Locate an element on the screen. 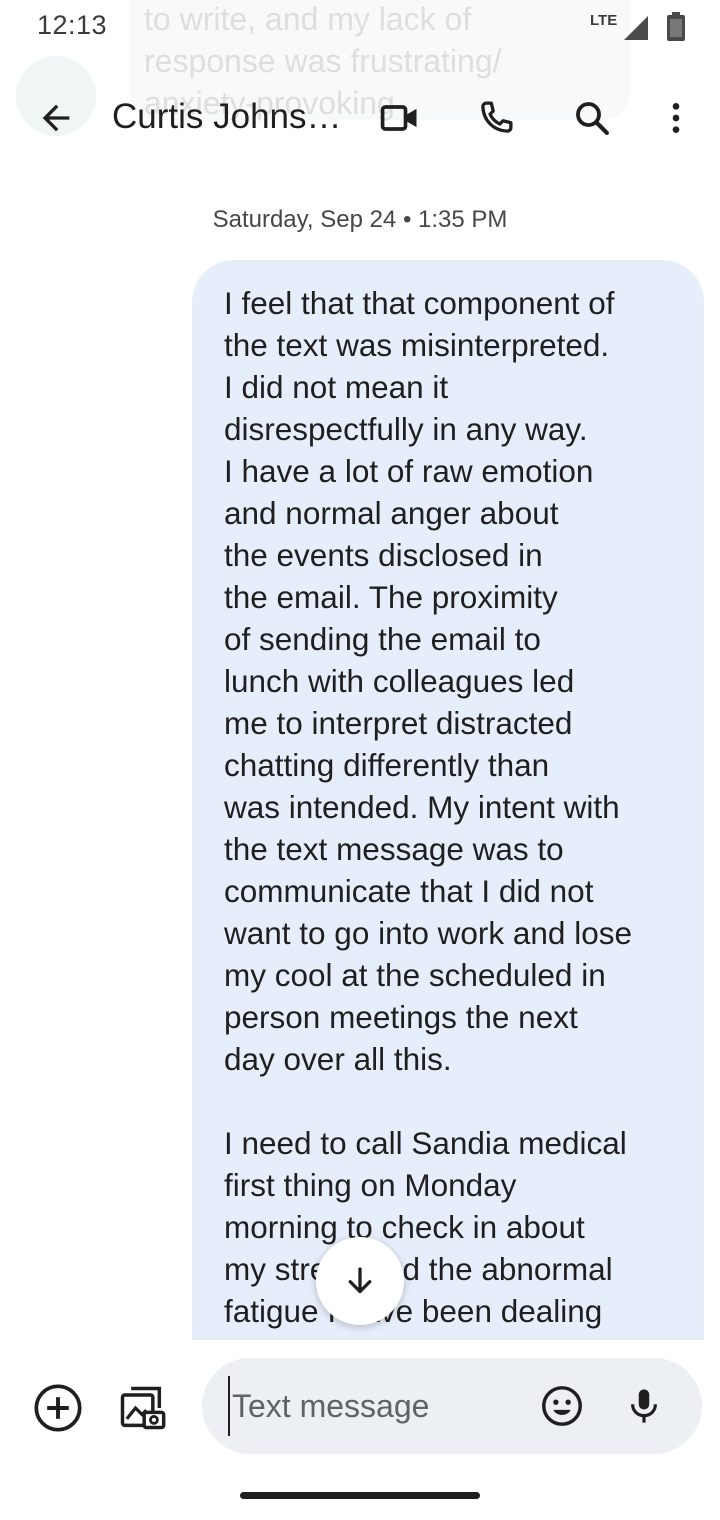 Image resolution: width=720 pixels, height=1520 pixels. emoji-button is located at coordinates (562, 1406).